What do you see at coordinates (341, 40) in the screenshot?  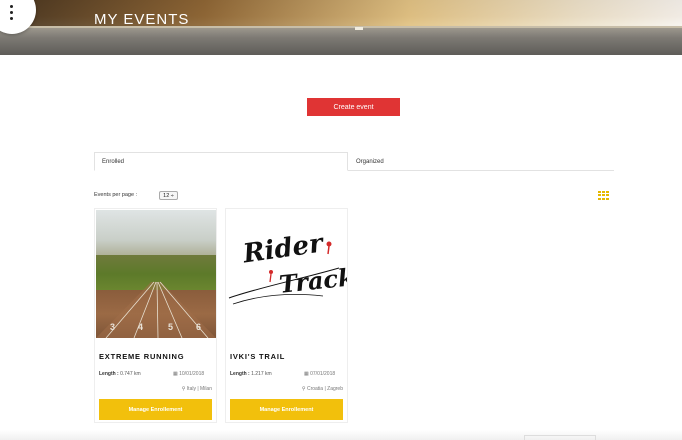 I see `banner-road` at bounding box center [341, 40].